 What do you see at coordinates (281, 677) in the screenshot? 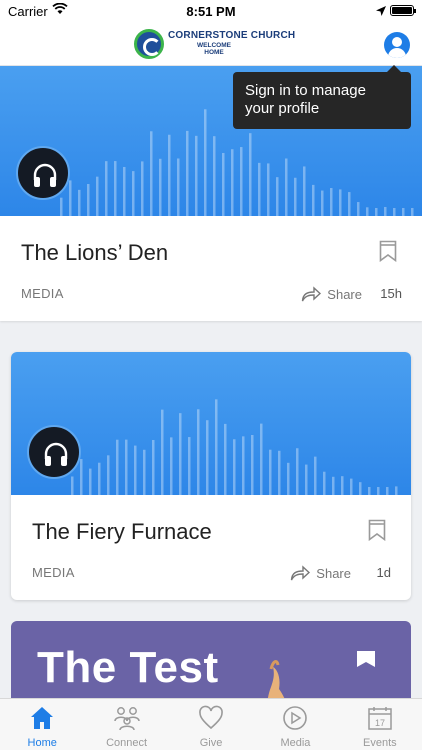
I see `illustration` at bounding box center [281, 677].